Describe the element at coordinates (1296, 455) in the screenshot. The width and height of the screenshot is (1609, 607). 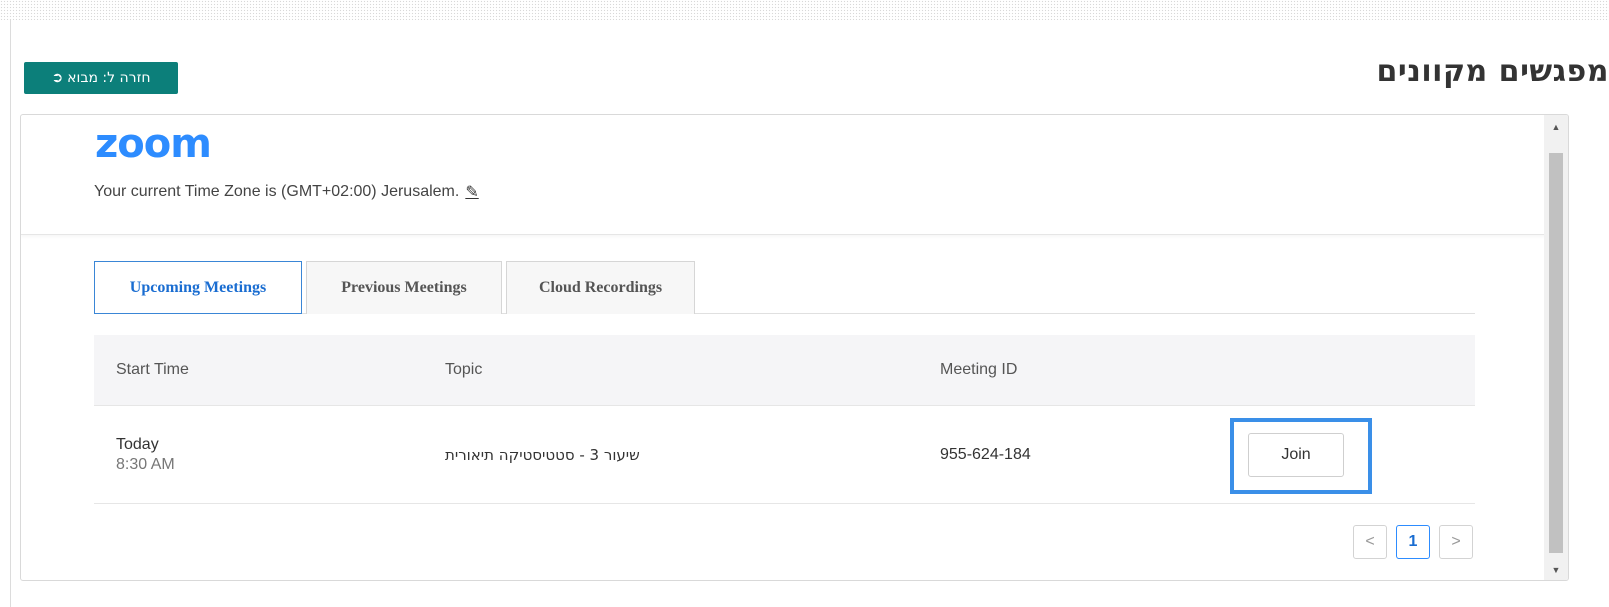
I see `join-button: Join` at that location.